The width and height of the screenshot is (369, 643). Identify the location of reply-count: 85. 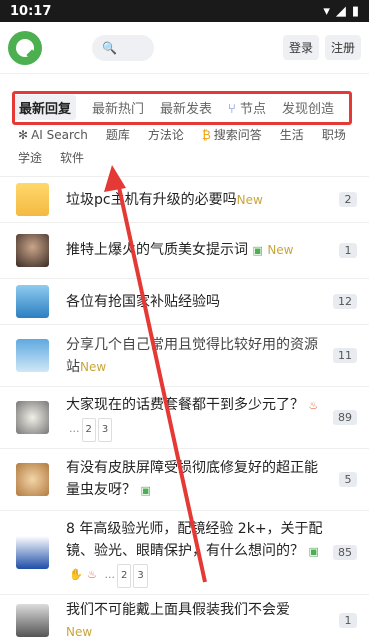
(345, 552).